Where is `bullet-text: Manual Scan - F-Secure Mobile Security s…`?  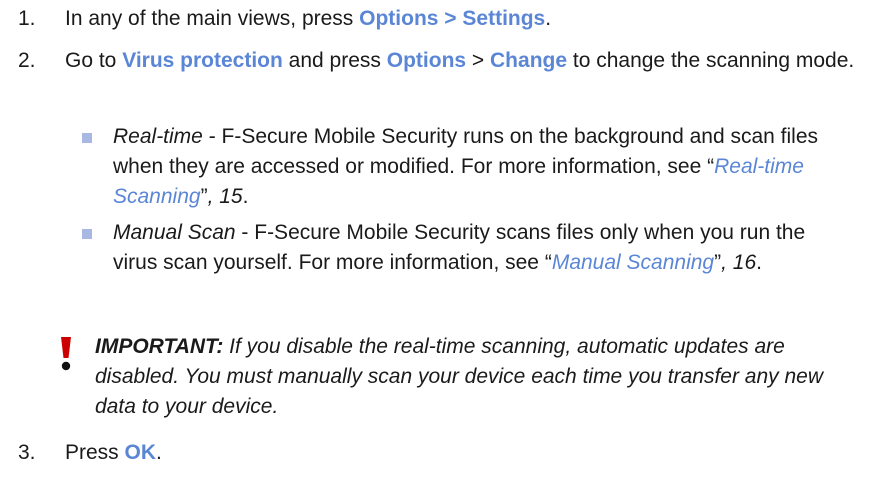 bullet-text: Manual Scan - F-Secure Mobile Security s… is located at coordinates (483, 248).